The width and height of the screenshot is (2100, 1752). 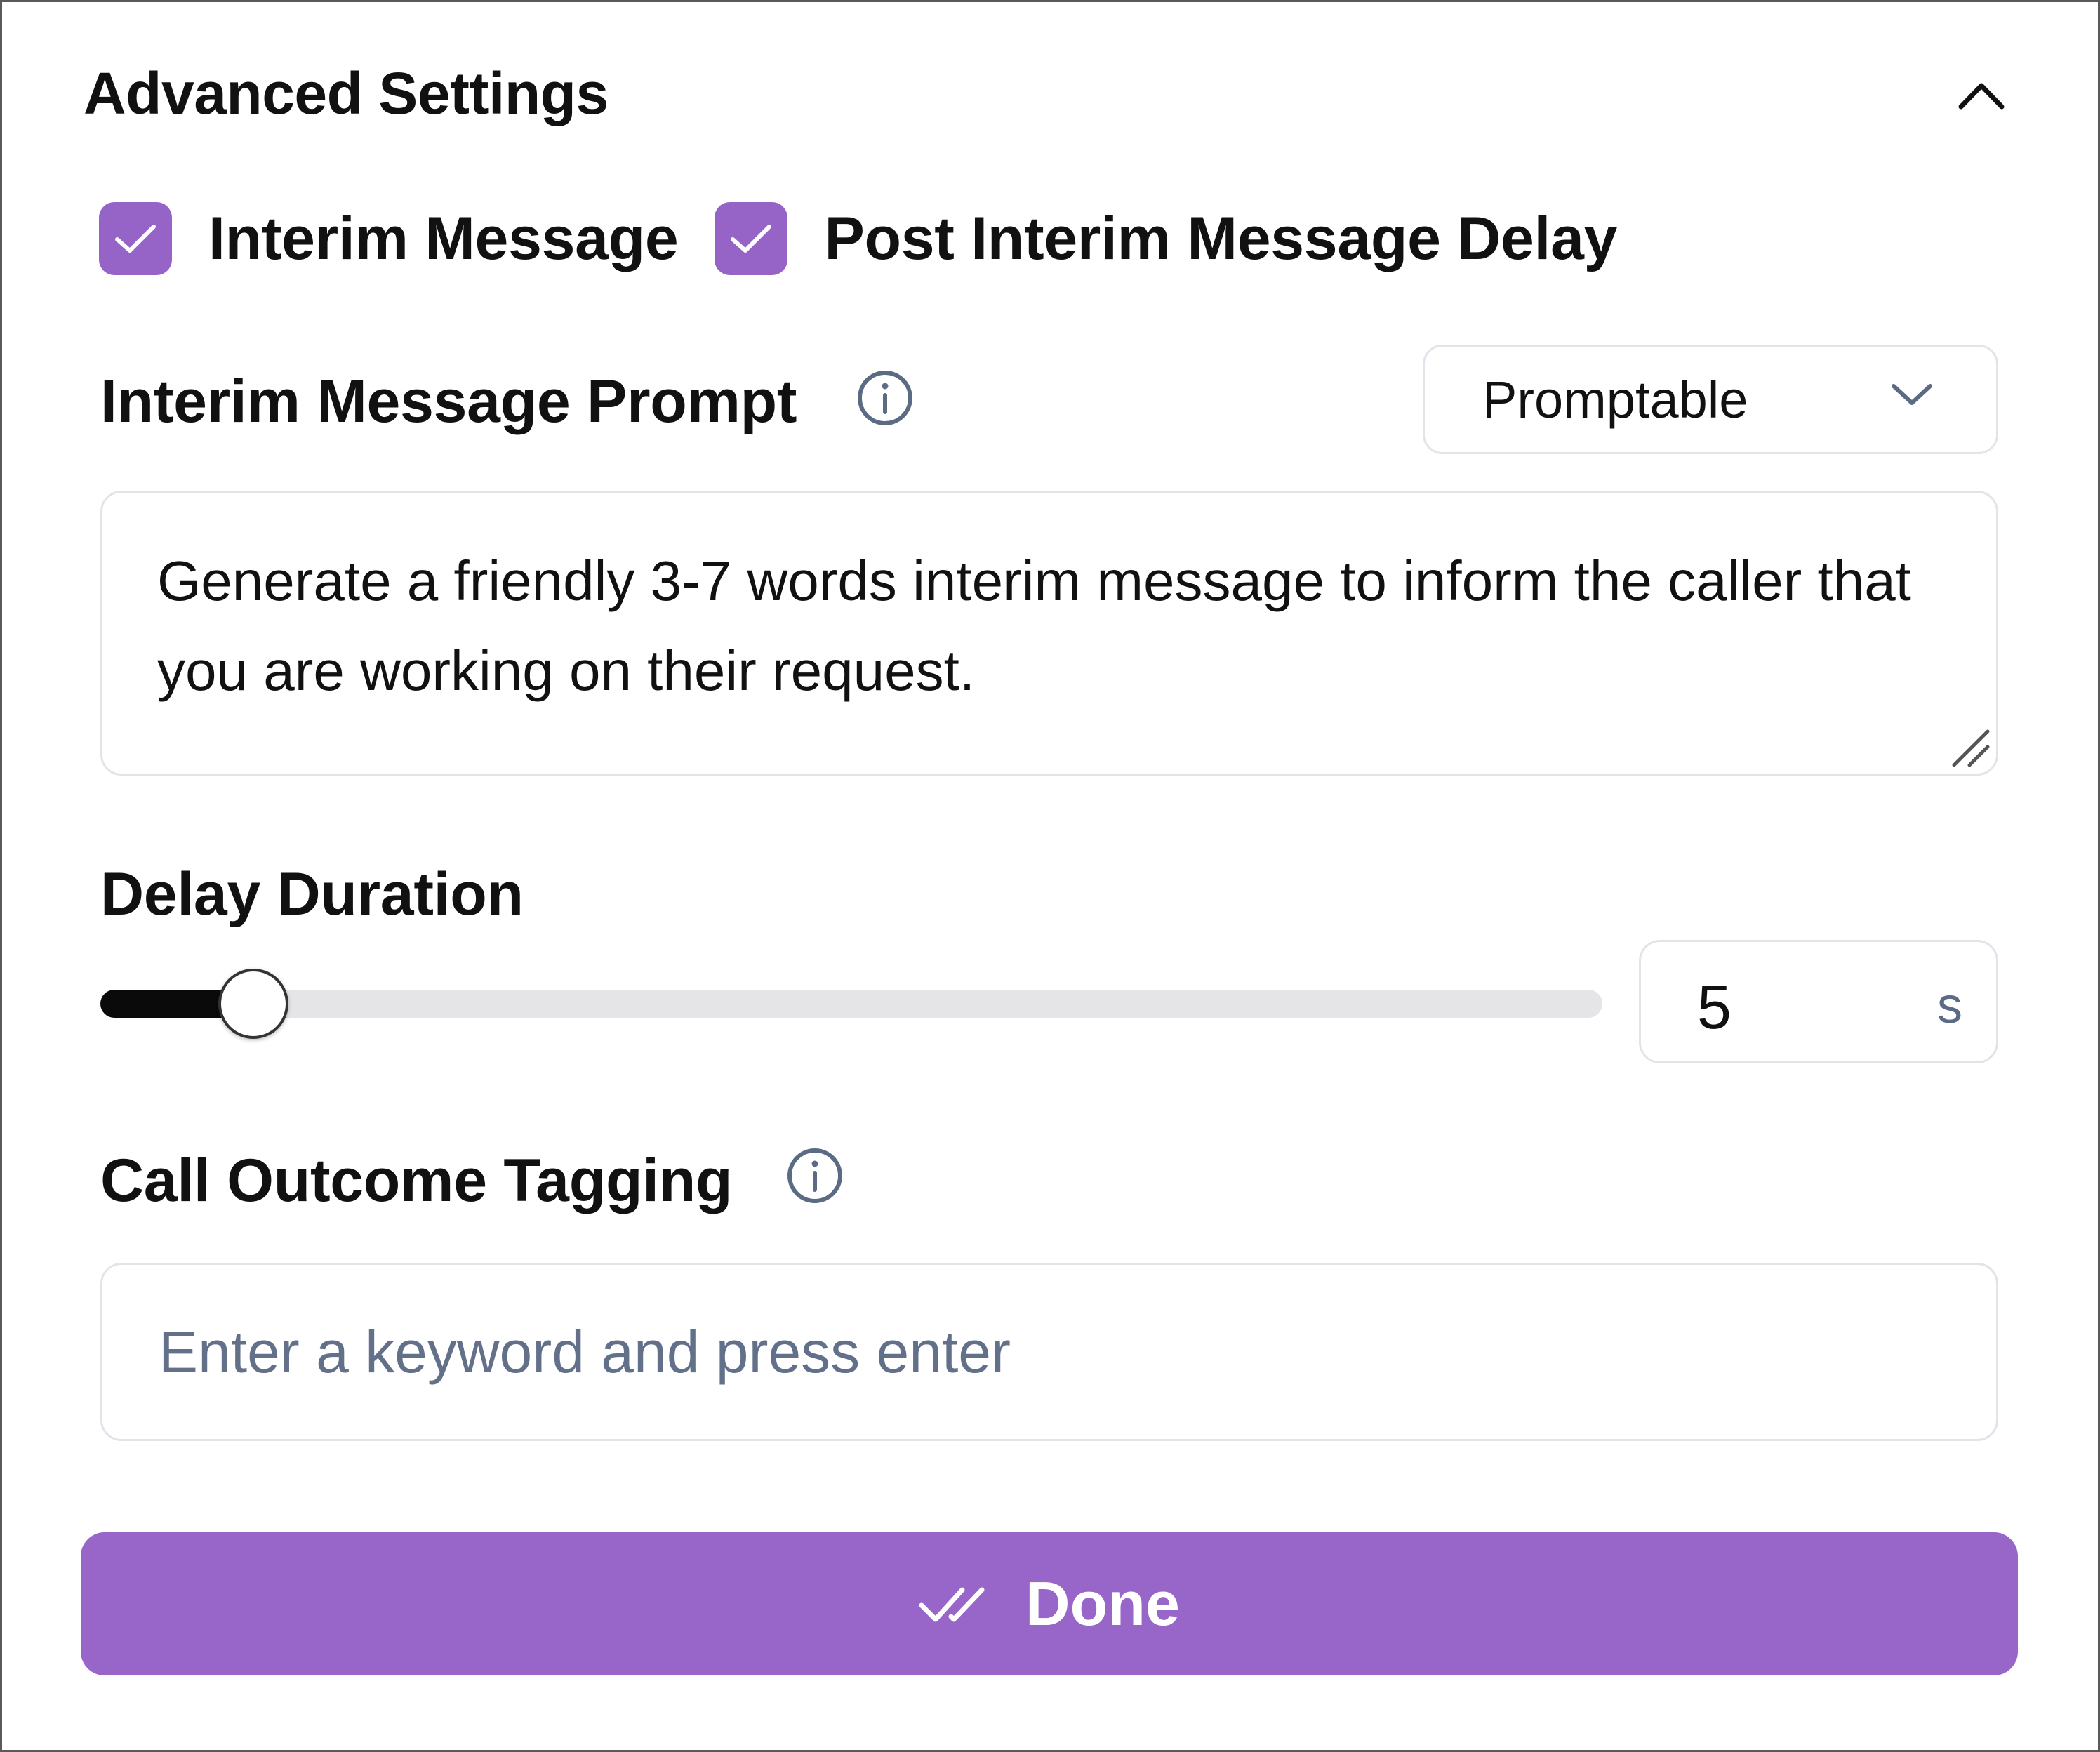 What do you see at coordinates (1615, 399) in the screenshot?
I see `prompt-mode-value: Promptable` at bounding box center [1615, 399].